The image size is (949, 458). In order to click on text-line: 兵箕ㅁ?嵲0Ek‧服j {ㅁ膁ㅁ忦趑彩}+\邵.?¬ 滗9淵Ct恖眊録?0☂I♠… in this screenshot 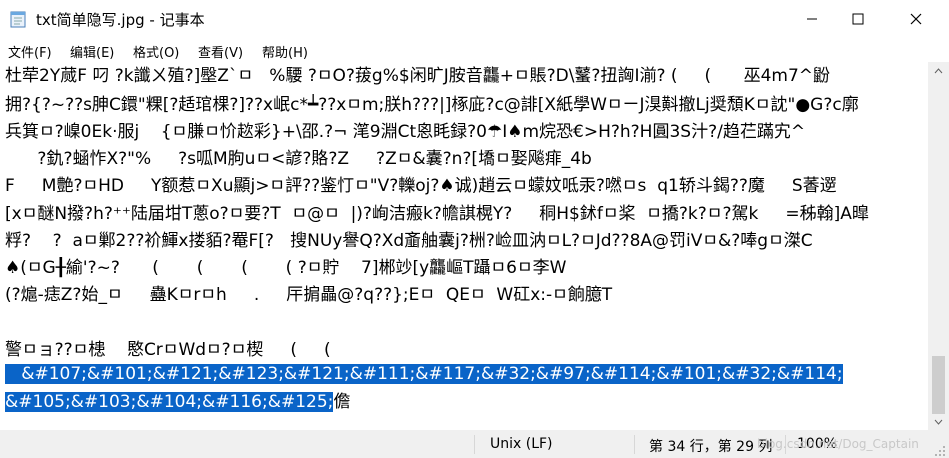, I will do `click(405, 132)`.